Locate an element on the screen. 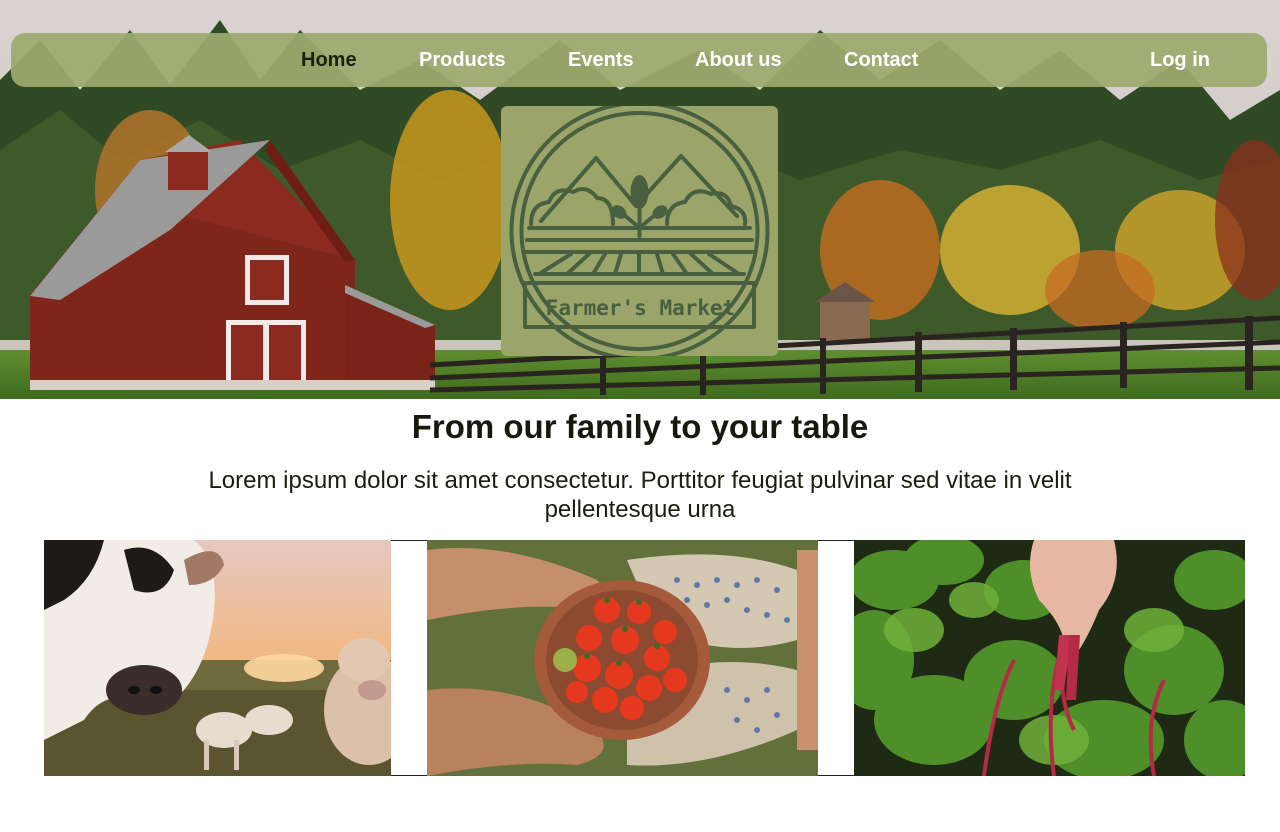 The height and width of the screenshot is (832, 1280). cows-image is located at coordinates (217, 658).